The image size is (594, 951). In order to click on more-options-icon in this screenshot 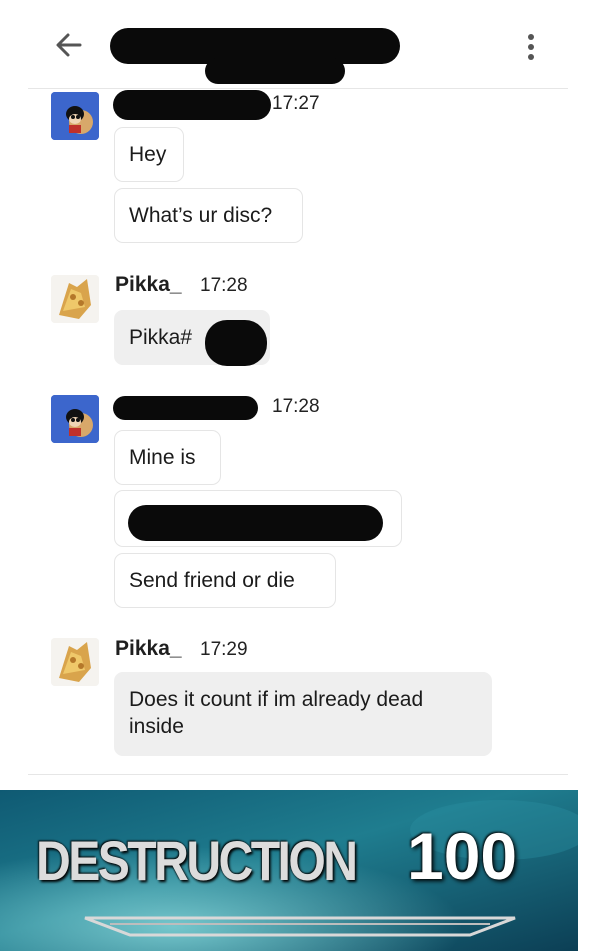, I will do `click(531, 47)`.